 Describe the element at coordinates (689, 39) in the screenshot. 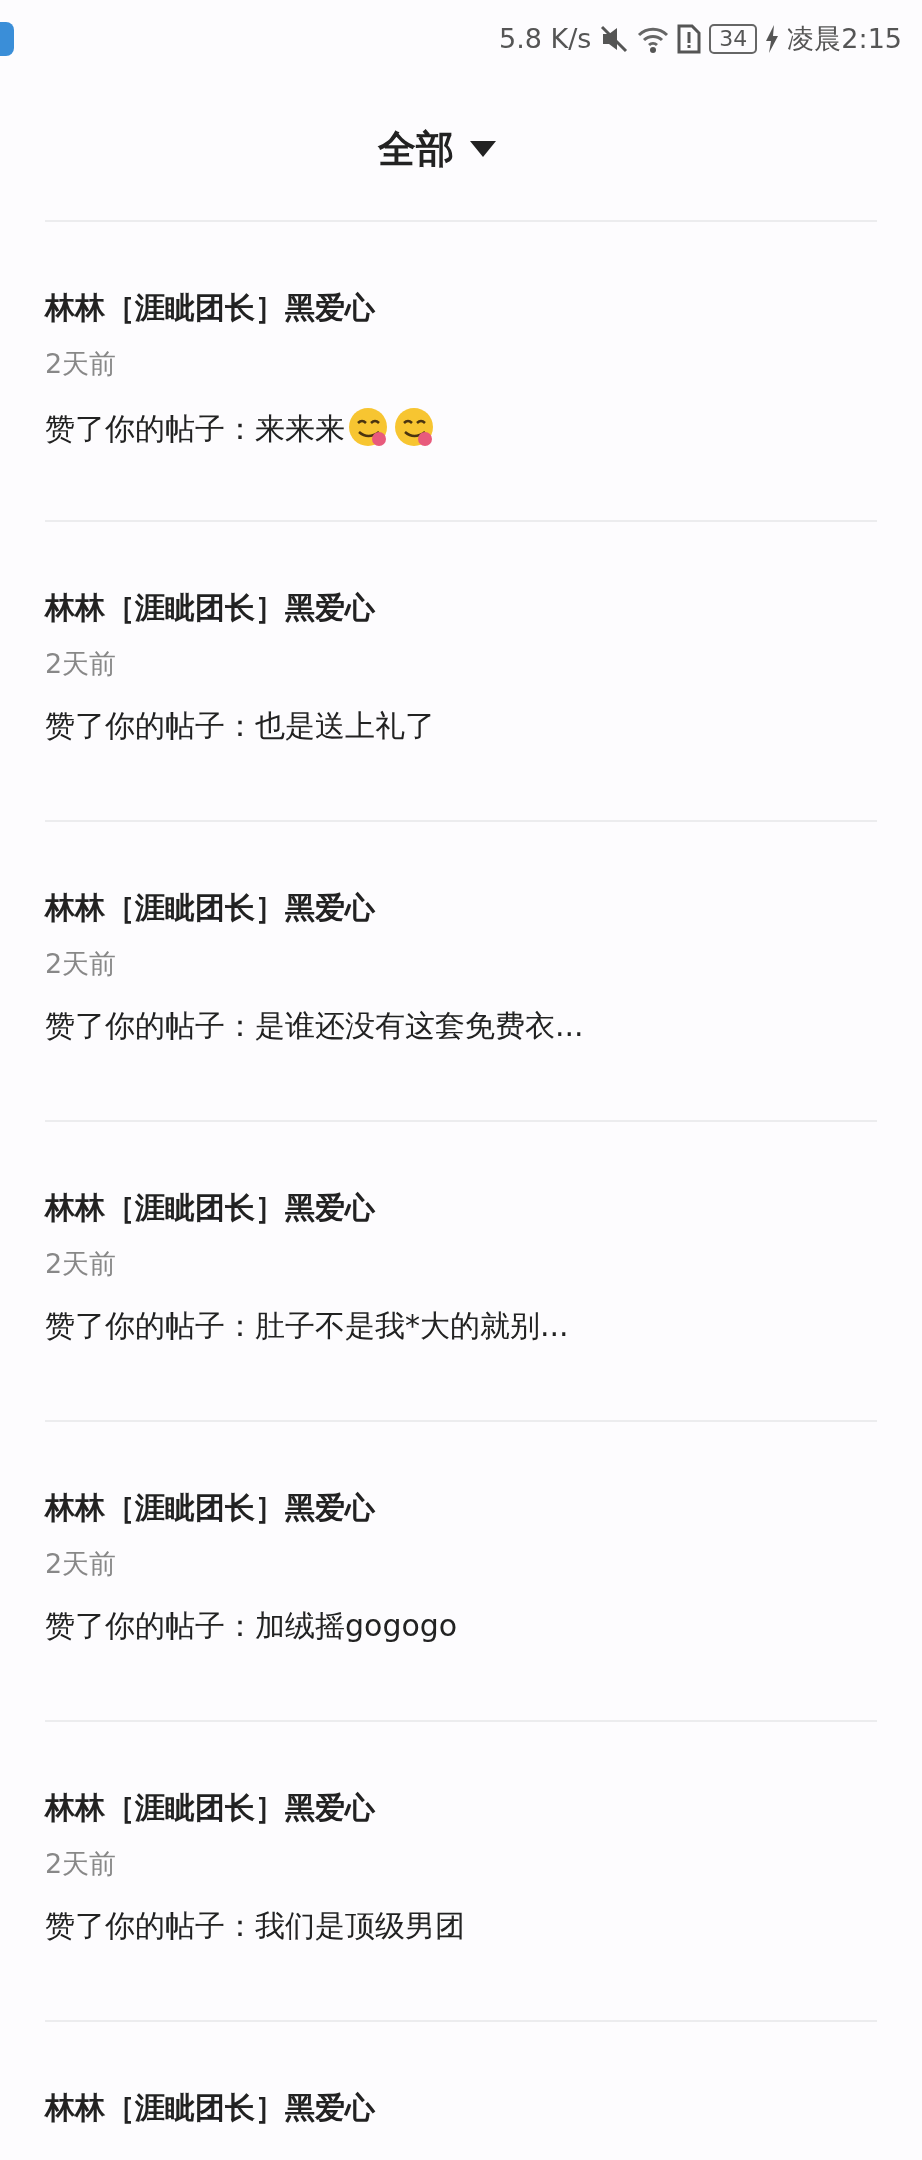

I see `sim-alert-icon` at that location.